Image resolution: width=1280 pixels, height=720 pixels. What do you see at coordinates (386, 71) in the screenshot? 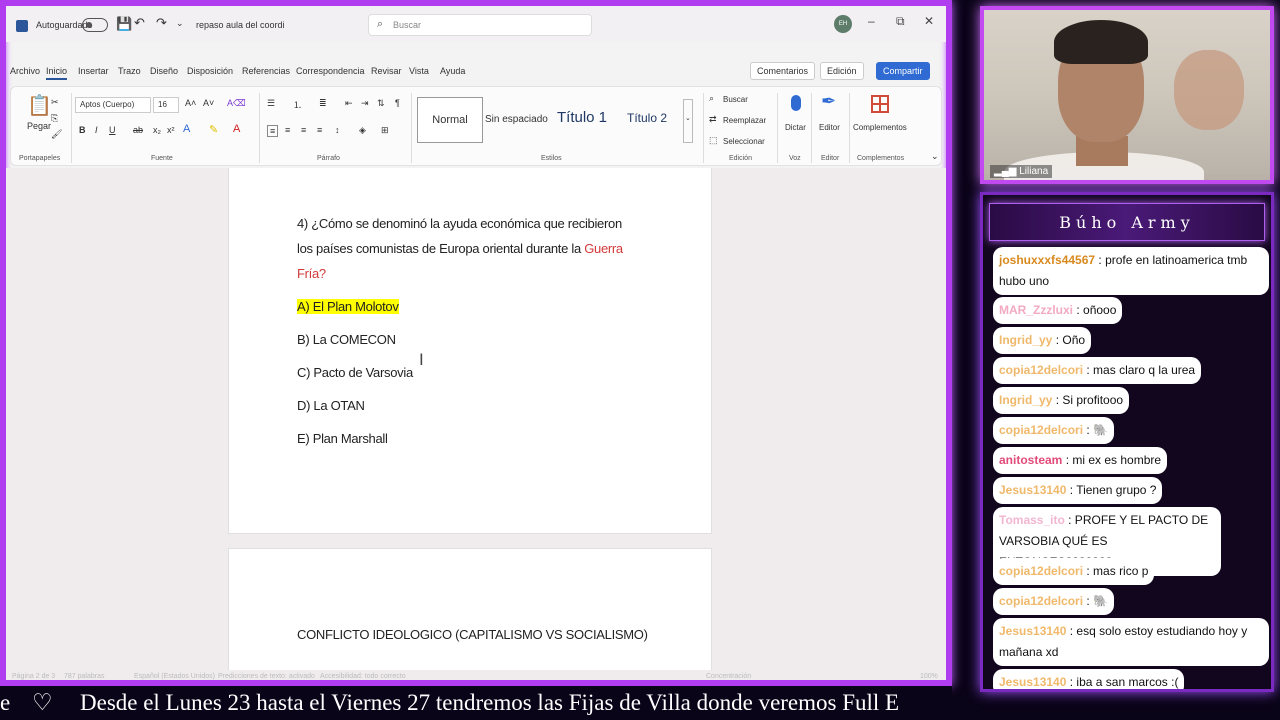
I see `tab-revisar: Revisar` at bounding box center [386, 71].